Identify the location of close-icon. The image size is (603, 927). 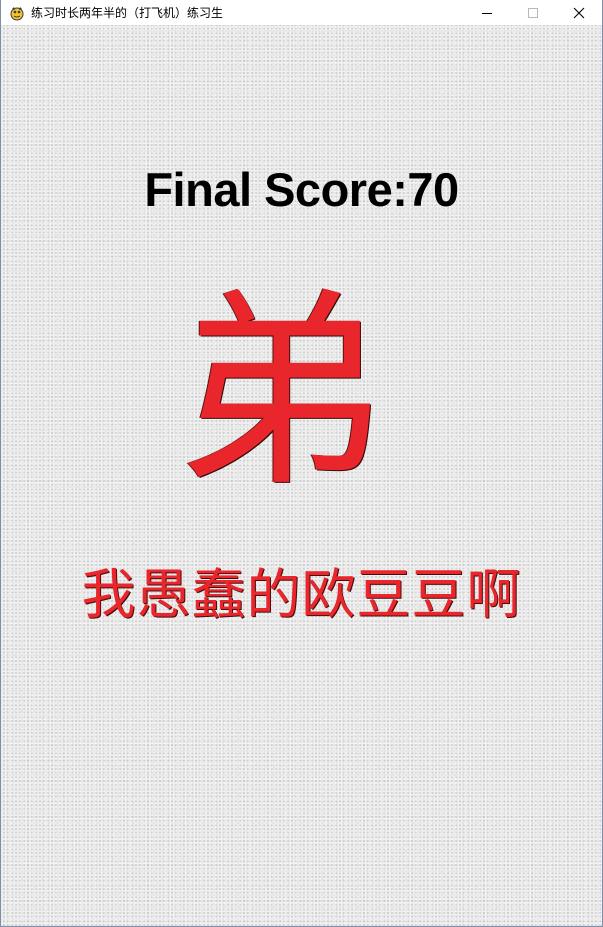
(579, 12).